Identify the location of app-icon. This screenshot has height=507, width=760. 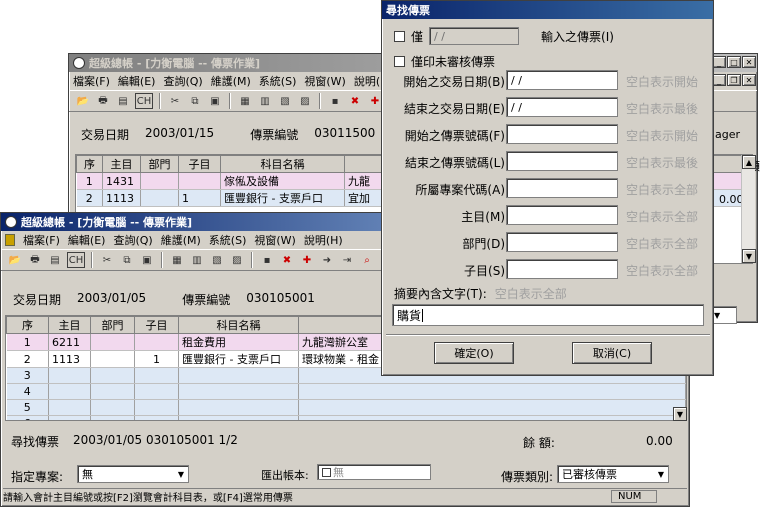
(11, 222).